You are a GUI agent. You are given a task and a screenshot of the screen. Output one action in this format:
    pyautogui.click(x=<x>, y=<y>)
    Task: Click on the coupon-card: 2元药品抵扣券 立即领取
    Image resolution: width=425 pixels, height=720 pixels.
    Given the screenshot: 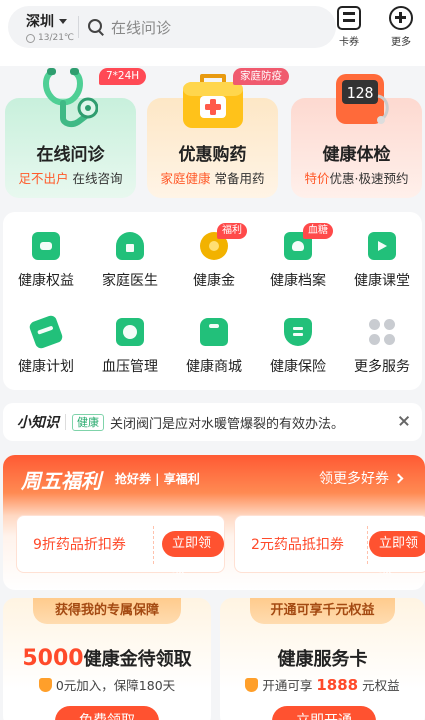 What is the action you would take?
    pyautogui.click(x=329, y=546)
    